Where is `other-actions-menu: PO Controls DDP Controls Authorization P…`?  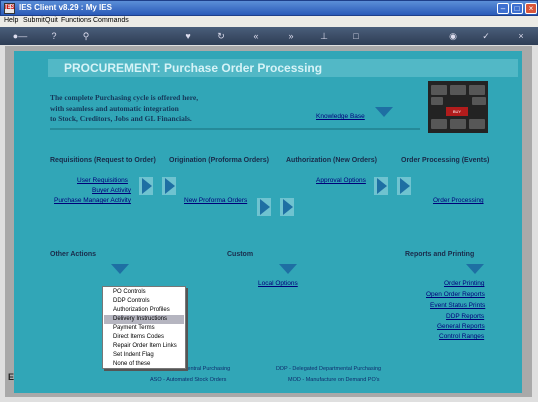
other-actions-menu: PO Controls DDP Controls Authorization P… is located at coordinates (144, 327).